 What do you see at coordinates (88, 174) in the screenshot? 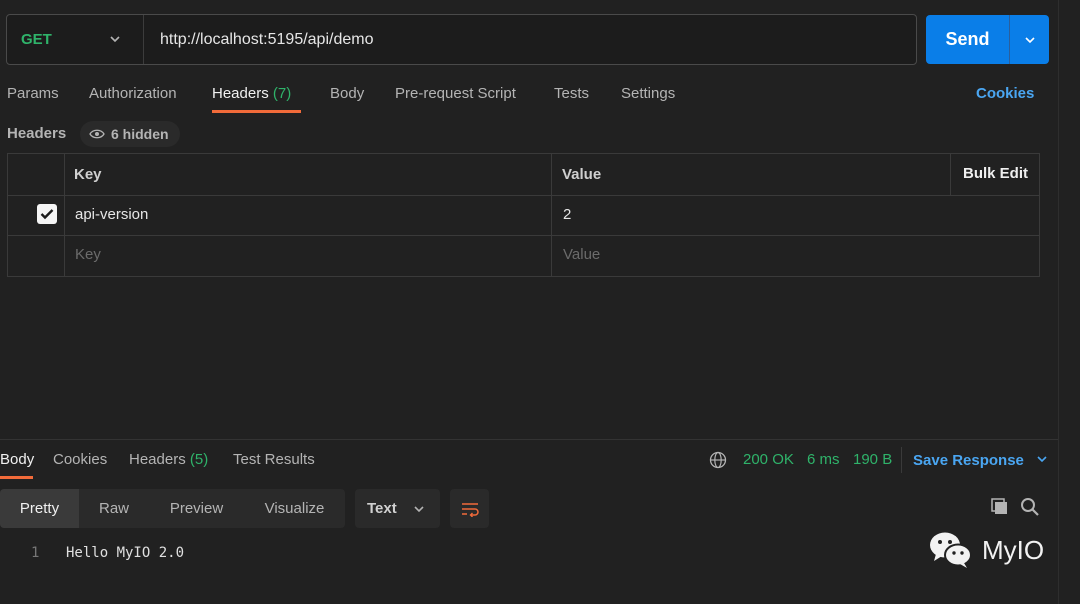
I see `column-header-key: Key` at bounding box center [88, 174].